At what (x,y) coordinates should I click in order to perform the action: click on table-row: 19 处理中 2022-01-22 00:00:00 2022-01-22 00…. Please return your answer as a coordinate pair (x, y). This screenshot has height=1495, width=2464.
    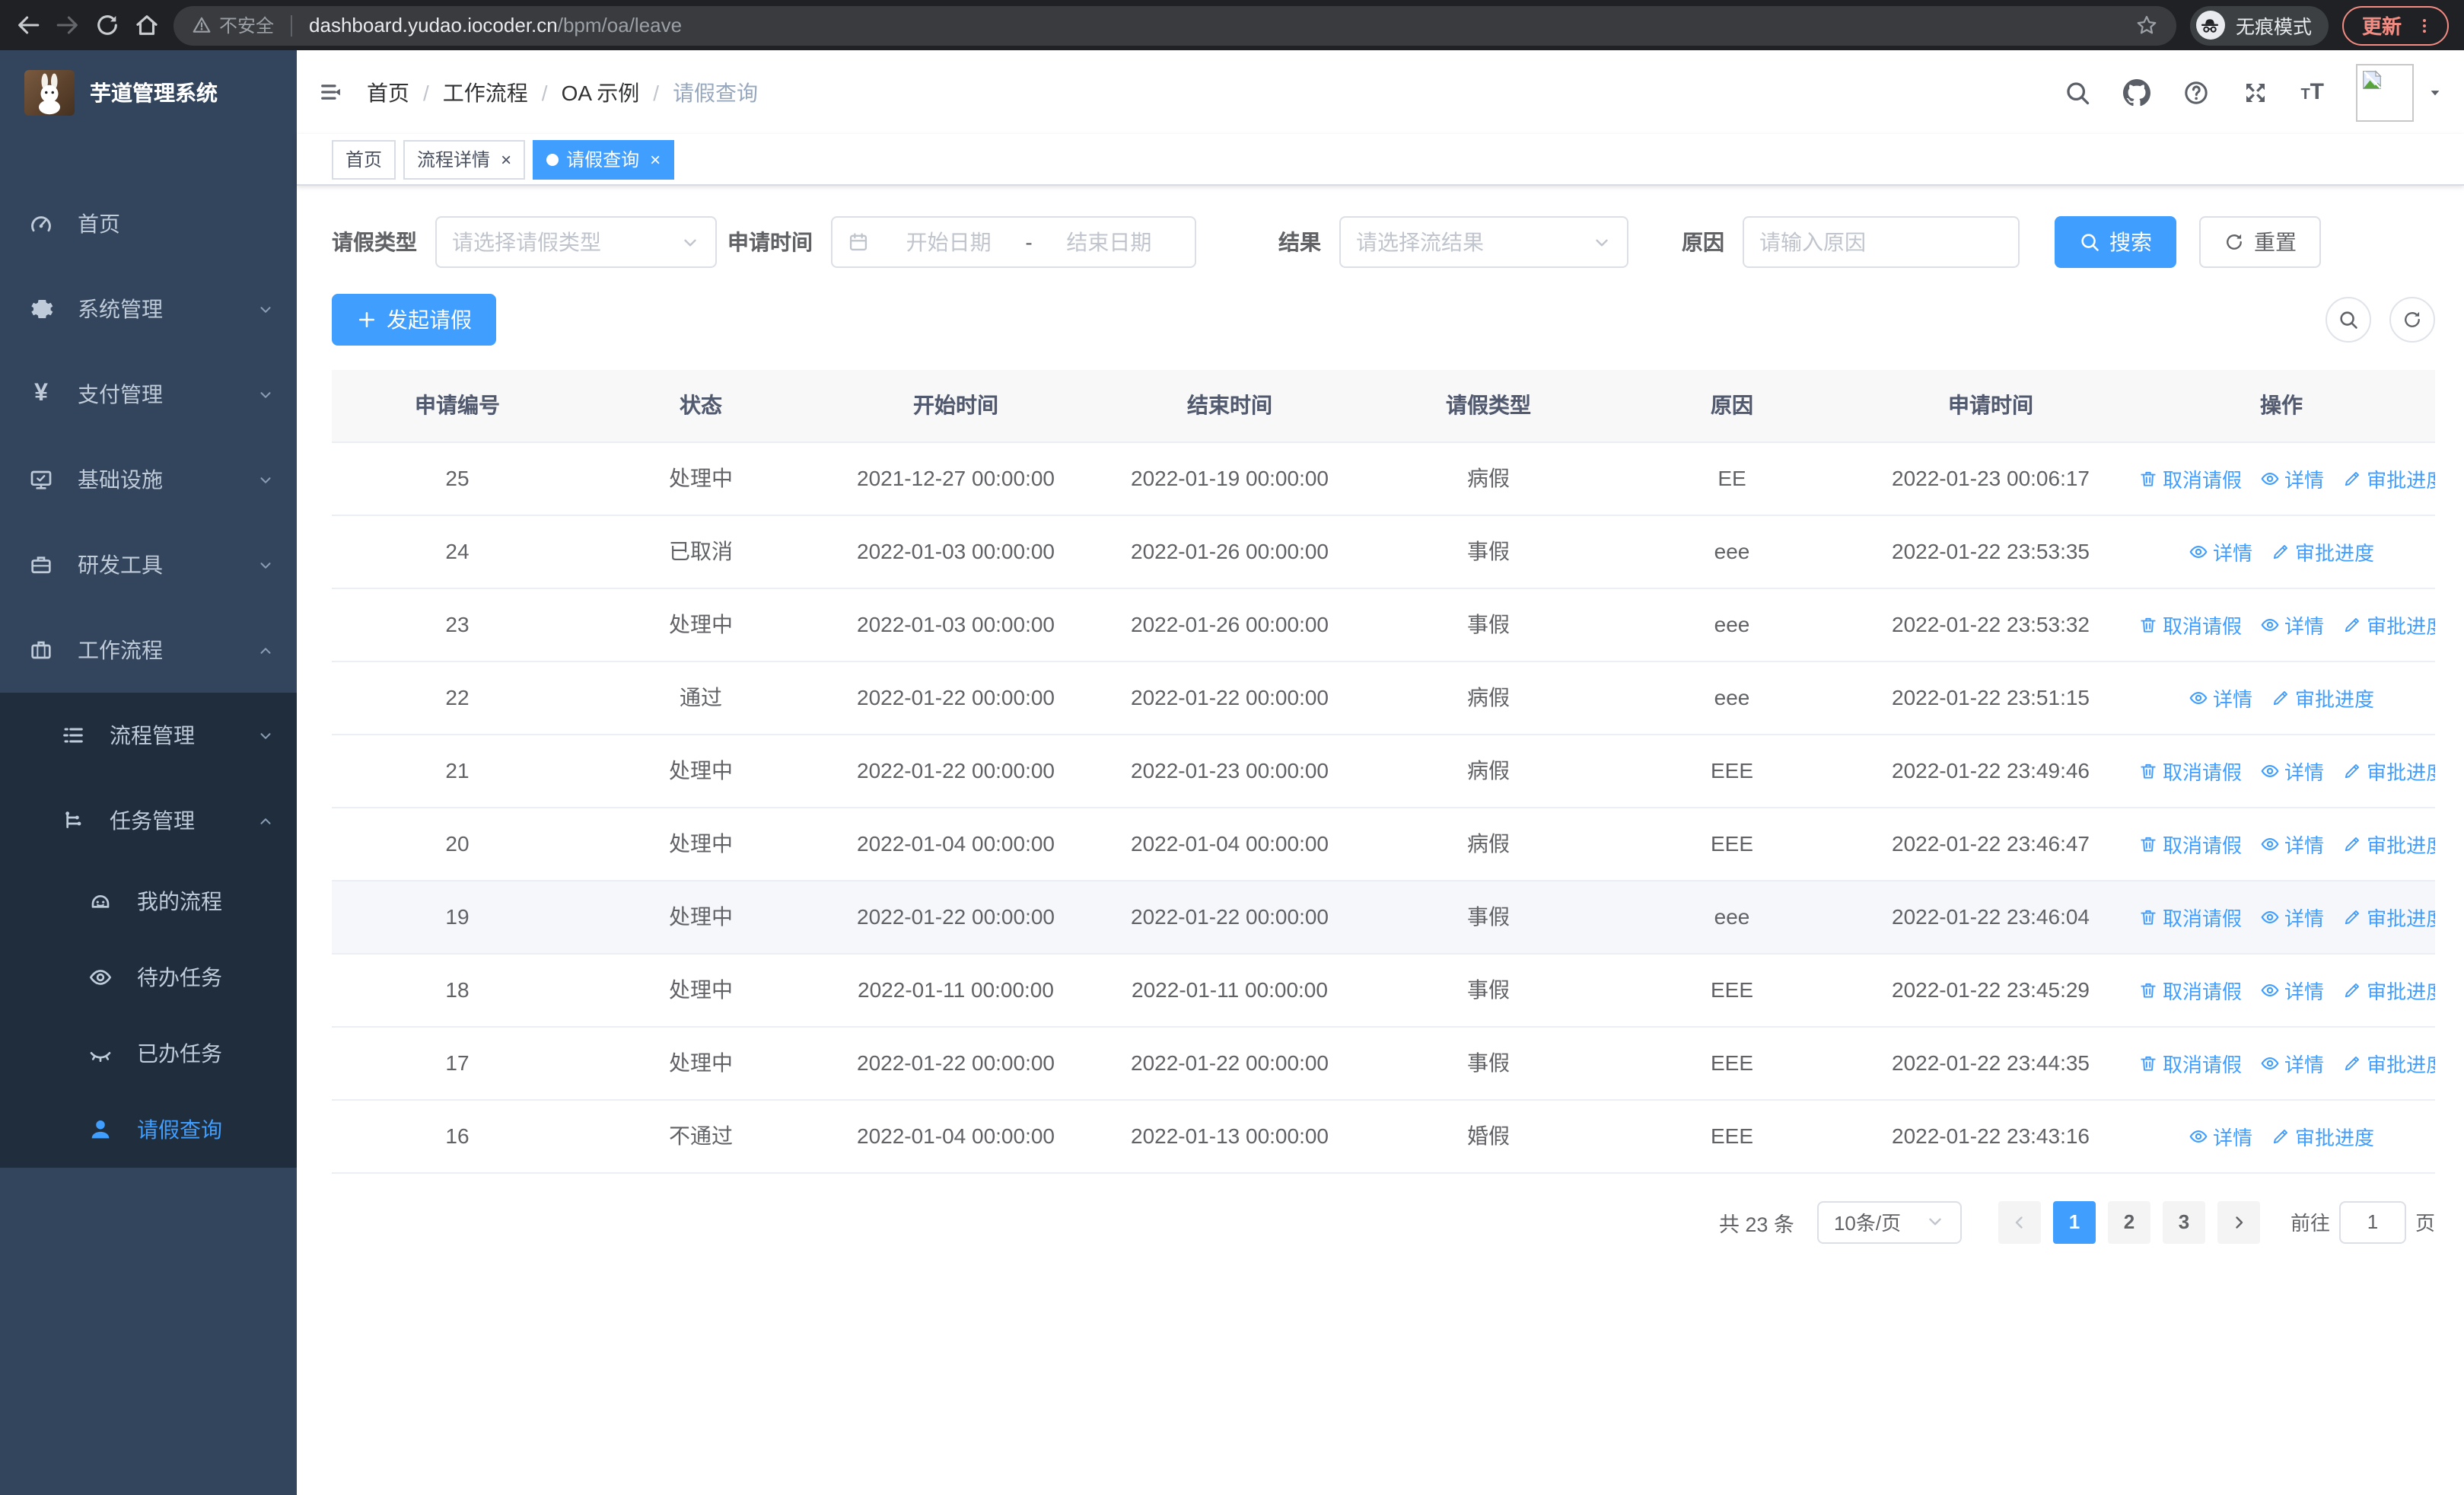
    Looking at the image, I should click on (1383, 917).